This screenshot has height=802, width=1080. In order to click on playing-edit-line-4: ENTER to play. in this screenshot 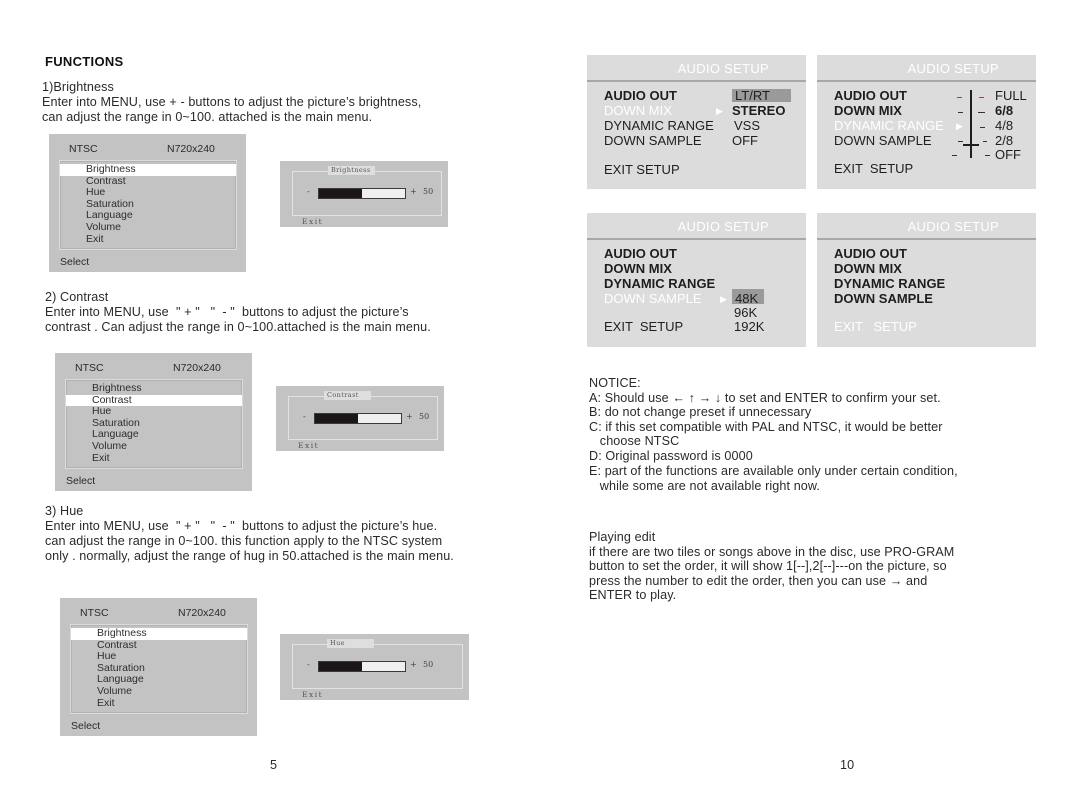, I will do `click(633, 595)`.